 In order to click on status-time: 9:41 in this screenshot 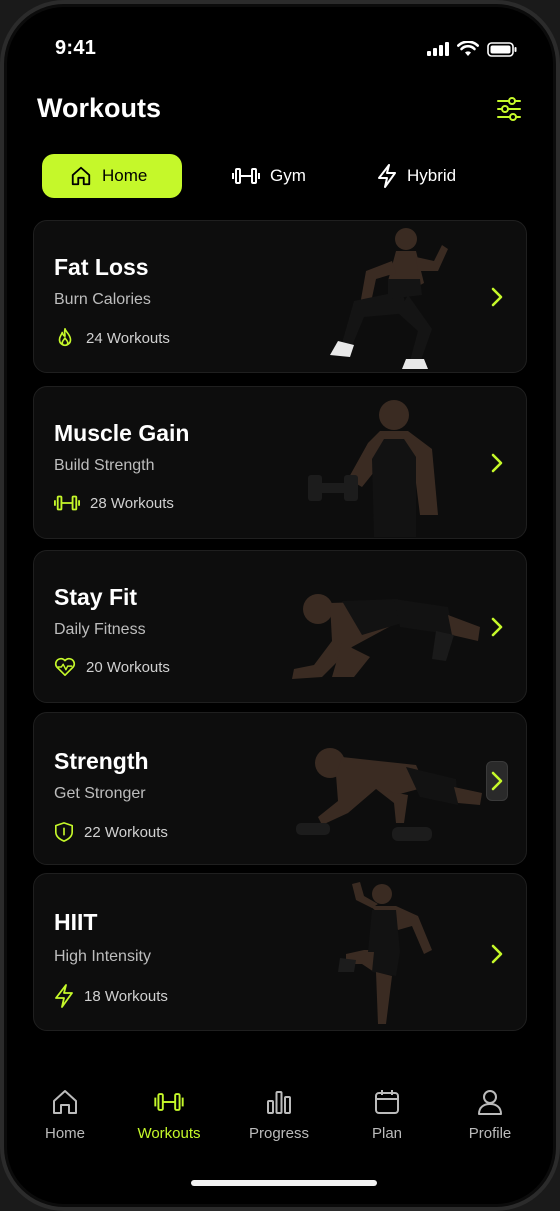, I will do `click(76, 48)`.